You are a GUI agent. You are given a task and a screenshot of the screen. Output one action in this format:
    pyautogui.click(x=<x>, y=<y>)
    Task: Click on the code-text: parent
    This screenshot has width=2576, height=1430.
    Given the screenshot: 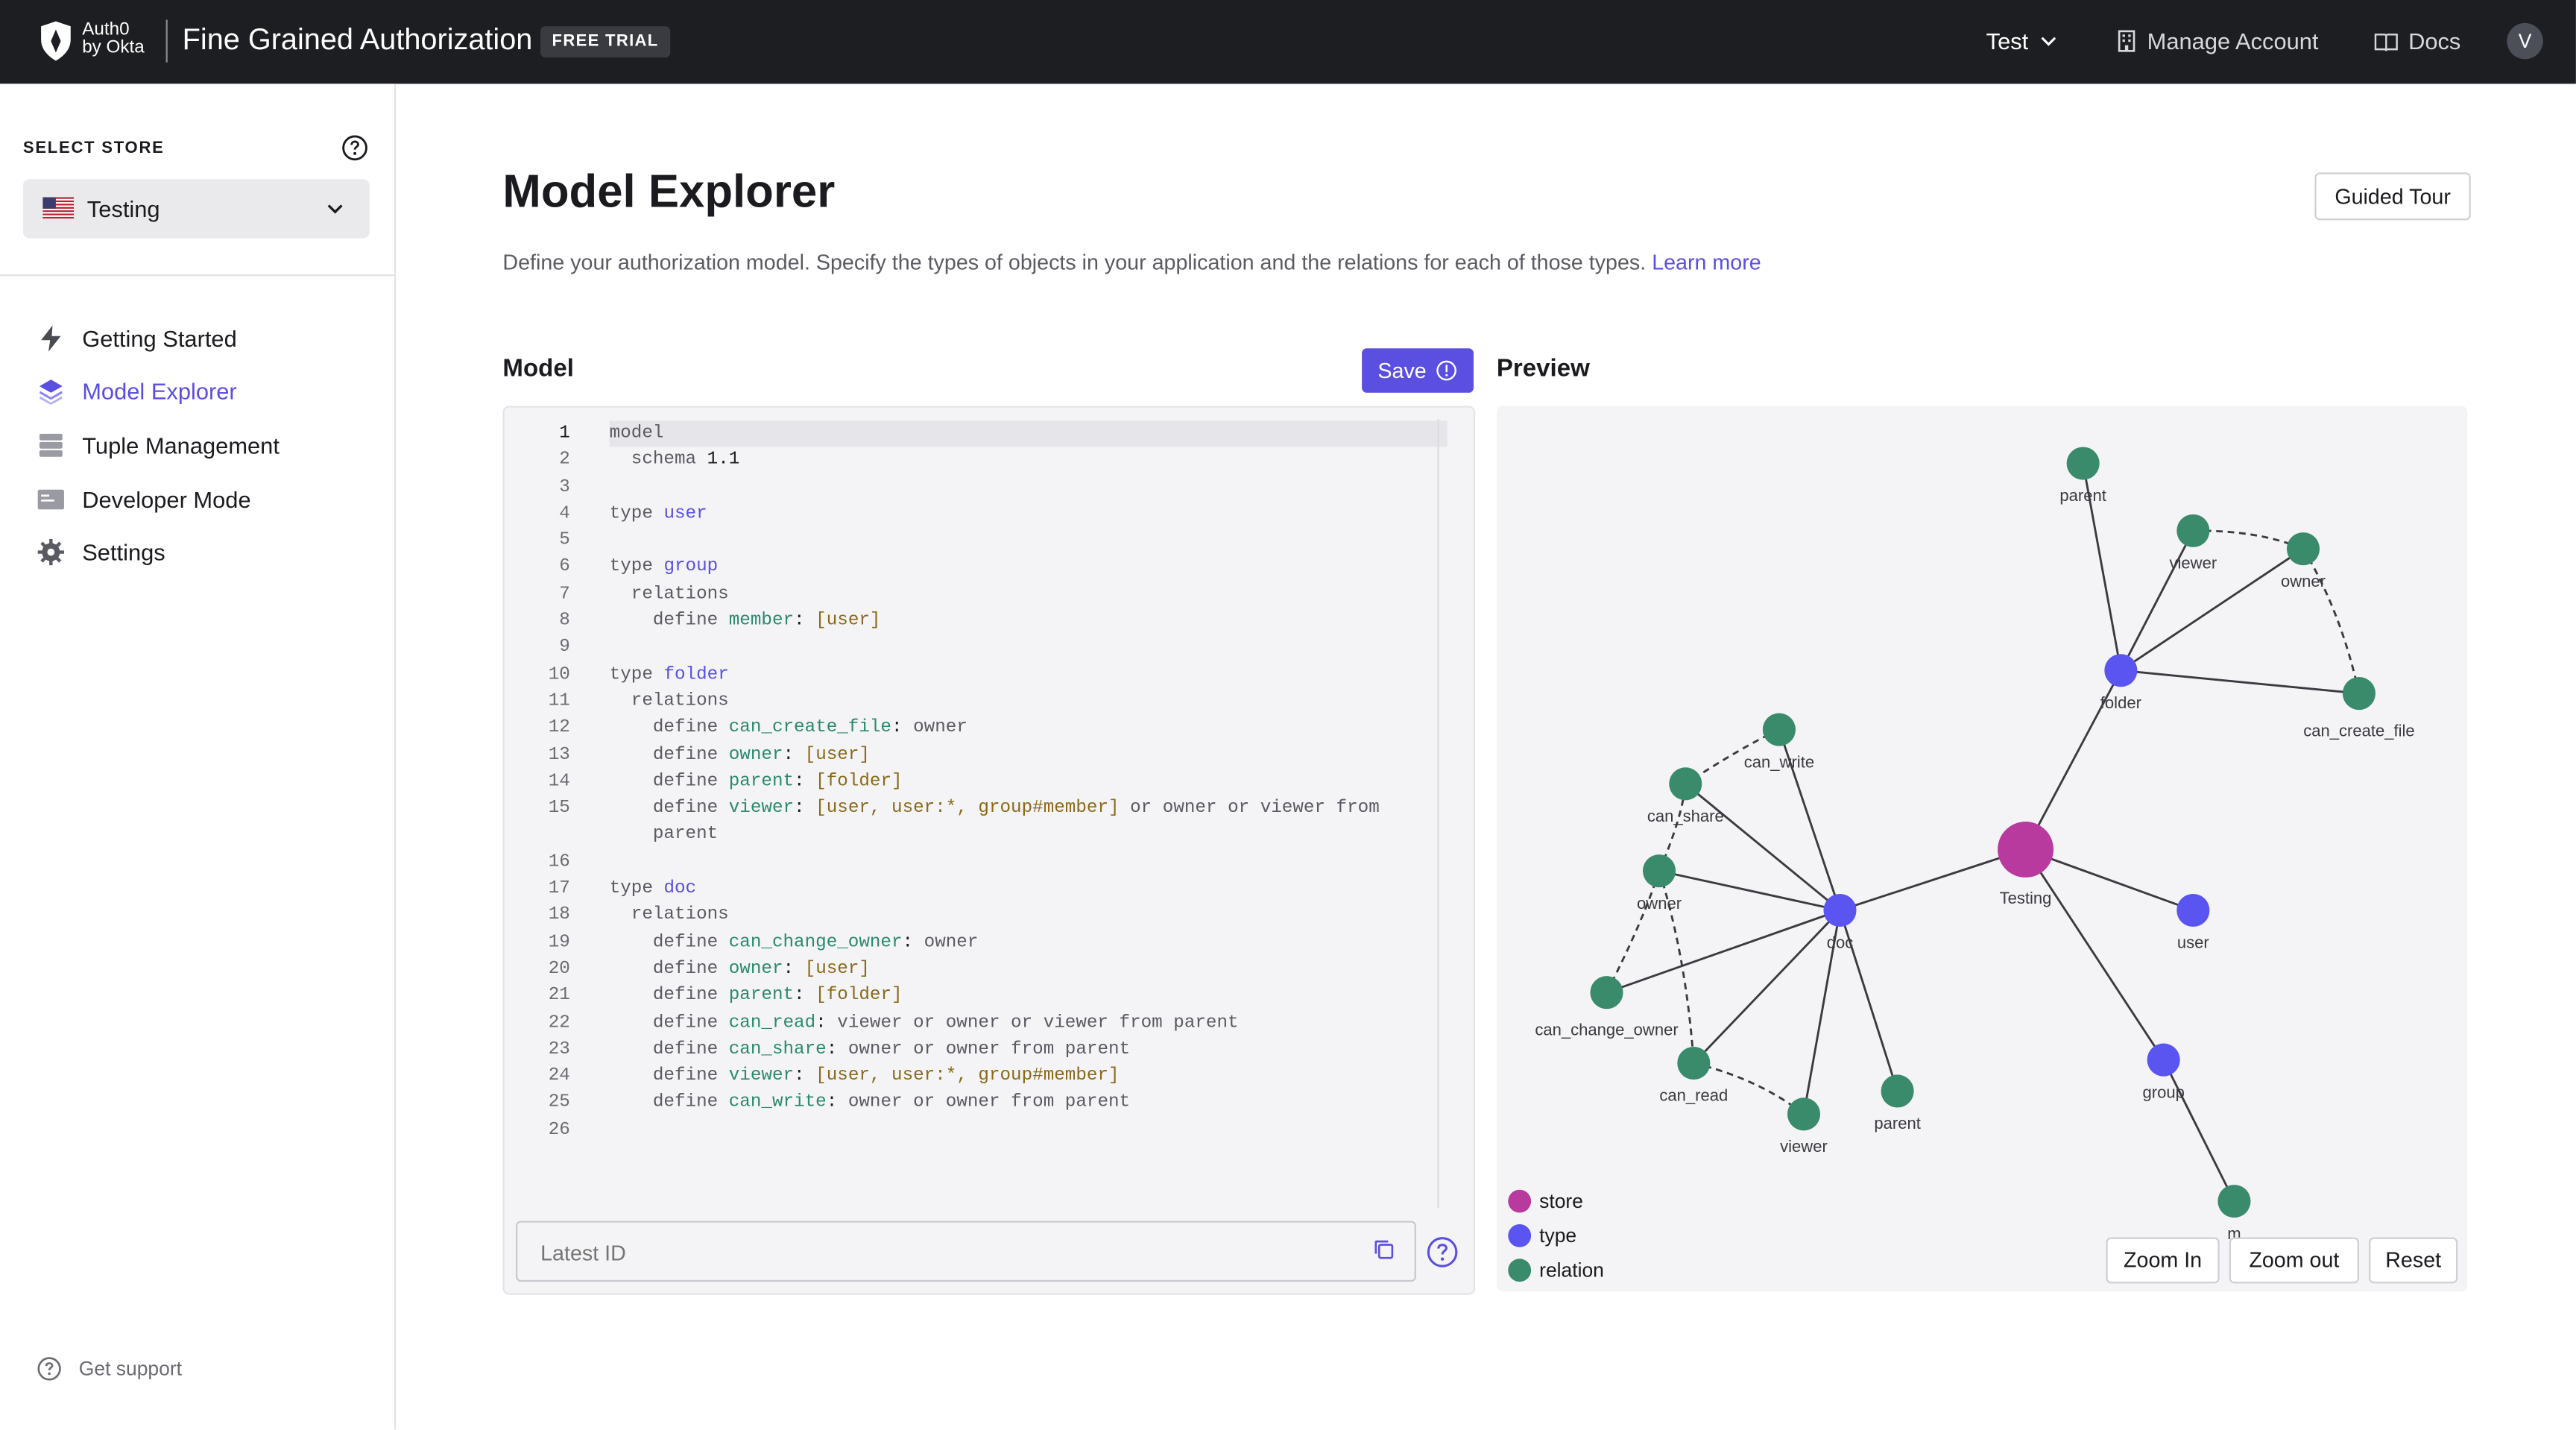 What is the action you would take?
    pyautogui.click(x=664, y=835)
    